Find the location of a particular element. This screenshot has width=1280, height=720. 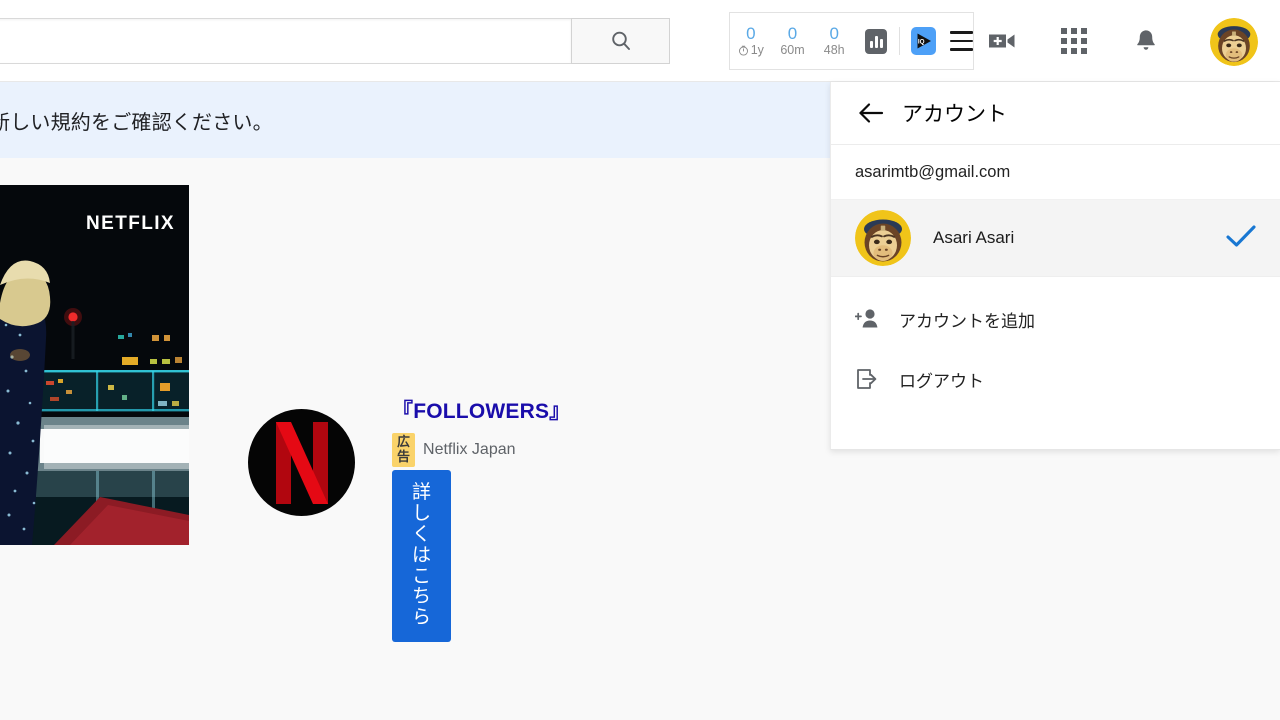

metric-60m-value: 0 is located at coordinates (792, 33).